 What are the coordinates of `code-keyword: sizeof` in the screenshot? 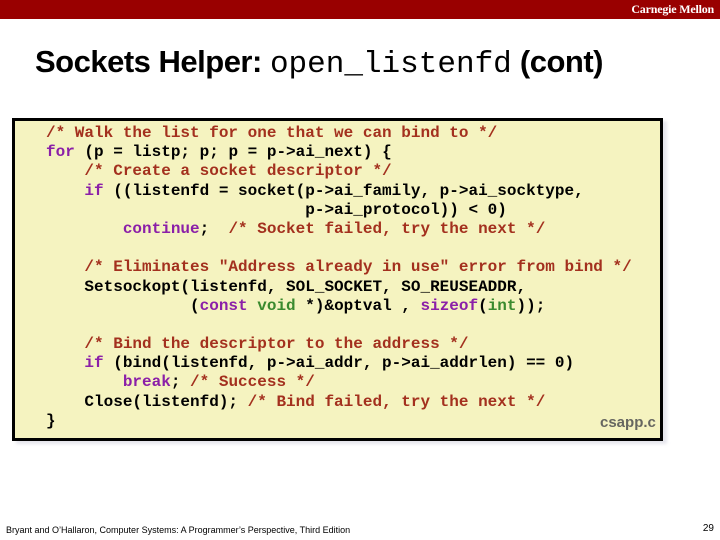 It's located at (449, 305).